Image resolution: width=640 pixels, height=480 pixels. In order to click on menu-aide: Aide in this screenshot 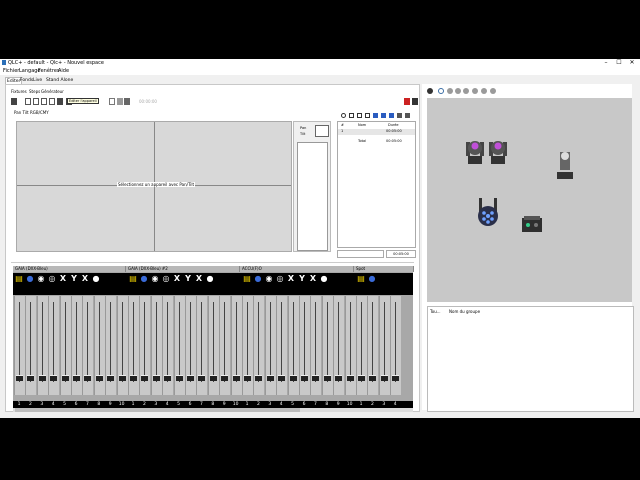, I will do `click(63, 71)`.